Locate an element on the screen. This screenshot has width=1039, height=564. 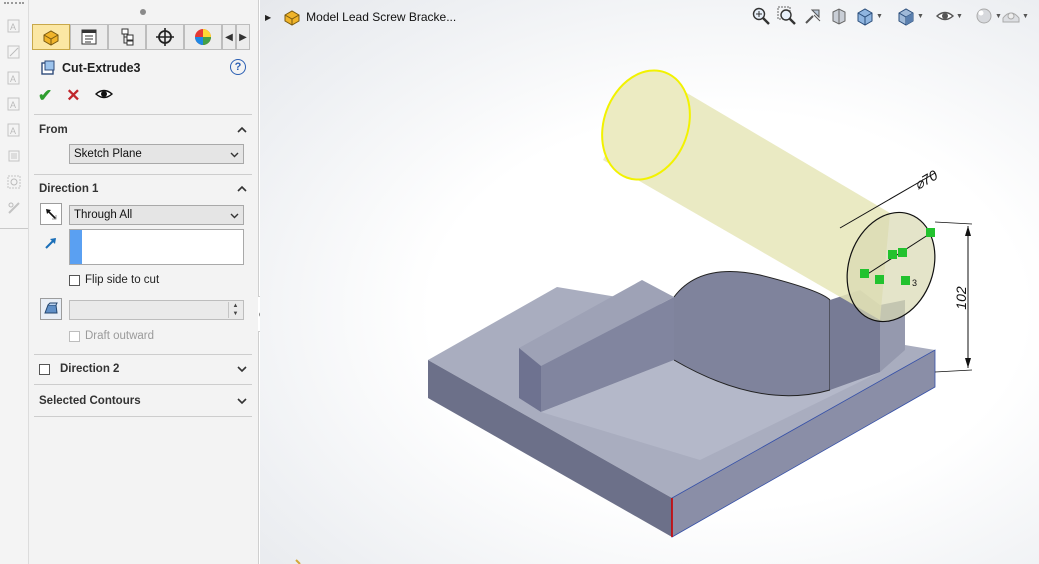
spin-up-icon: ▲ is located at coordinates (235, 306).